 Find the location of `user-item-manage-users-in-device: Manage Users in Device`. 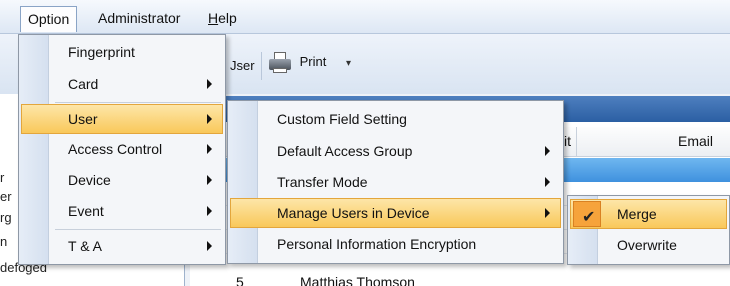

user-item-manage-users-in-device: Manage Users in Device is located at coordinates (395, 213).